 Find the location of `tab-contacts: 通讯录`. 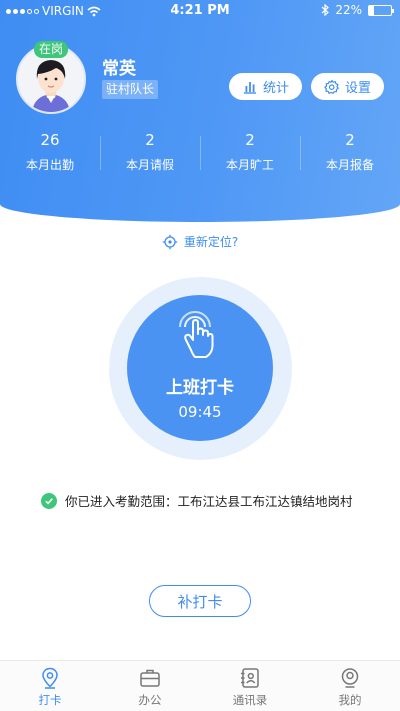

tab-contacts: 通讯录 is located at coordinates (250, 686).